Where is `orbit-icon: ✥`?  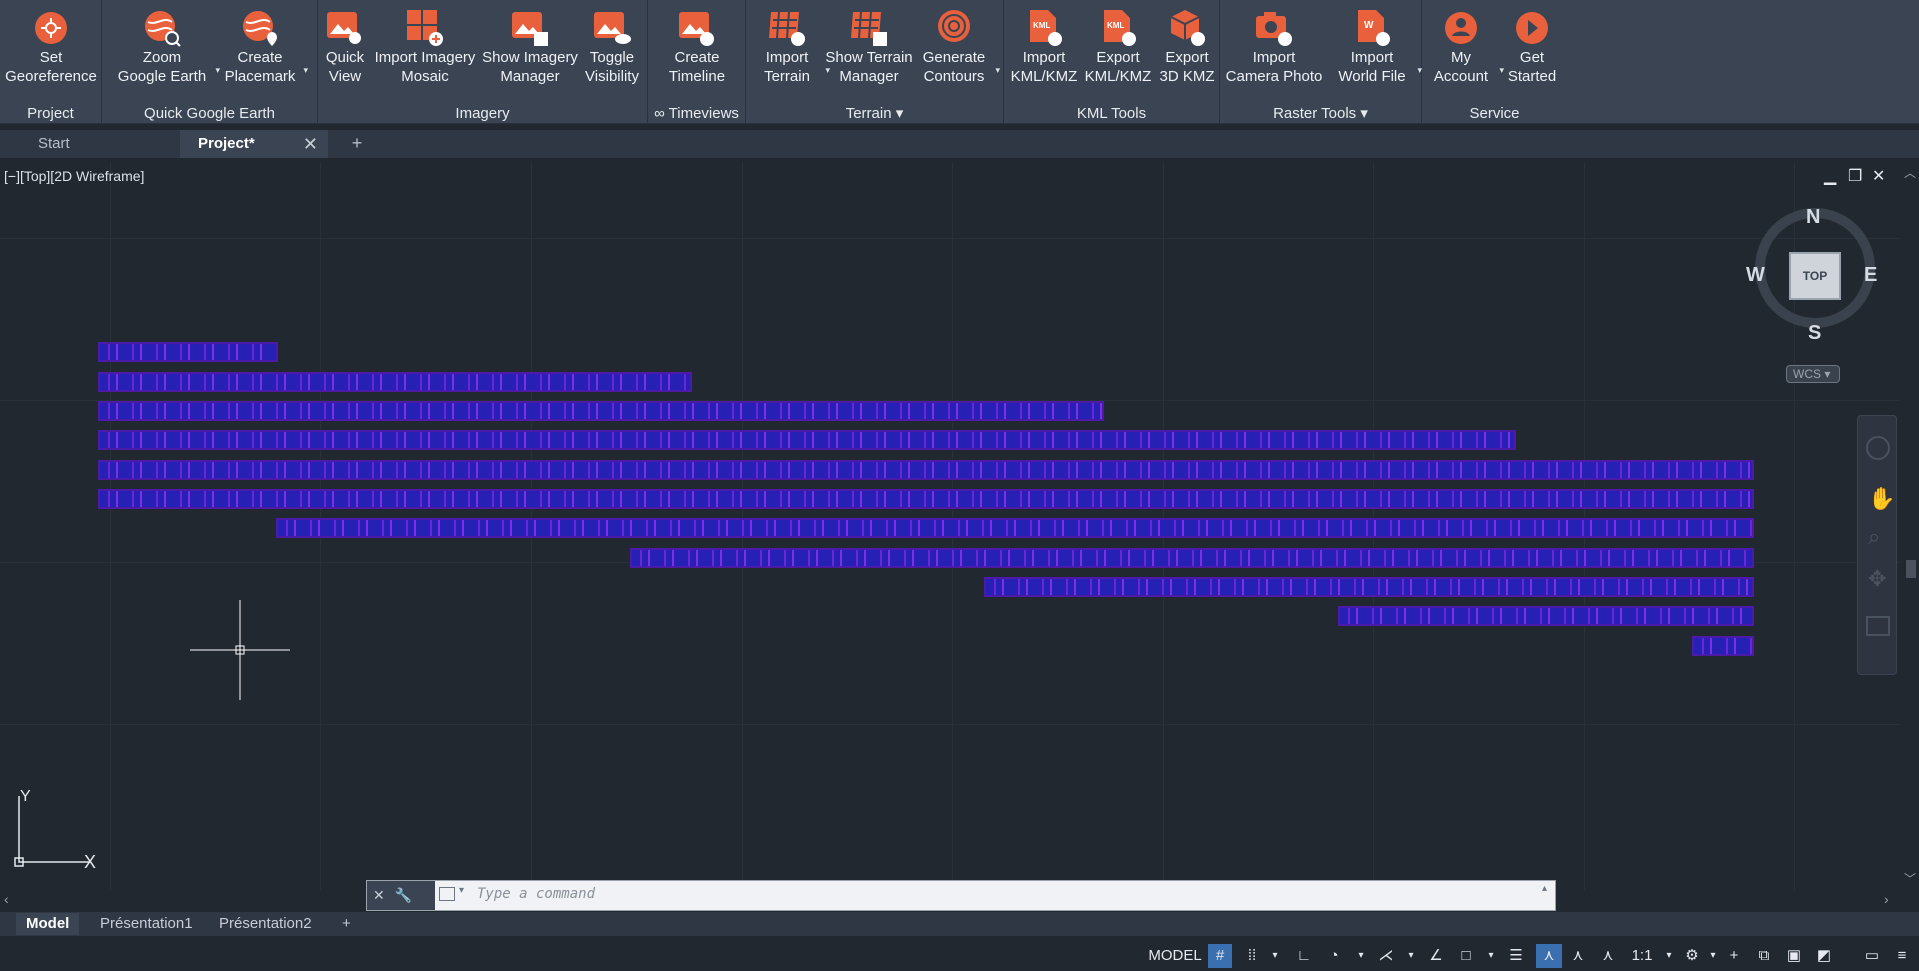
orbit-icon: ✥ is located at coordinates (1877, 579).